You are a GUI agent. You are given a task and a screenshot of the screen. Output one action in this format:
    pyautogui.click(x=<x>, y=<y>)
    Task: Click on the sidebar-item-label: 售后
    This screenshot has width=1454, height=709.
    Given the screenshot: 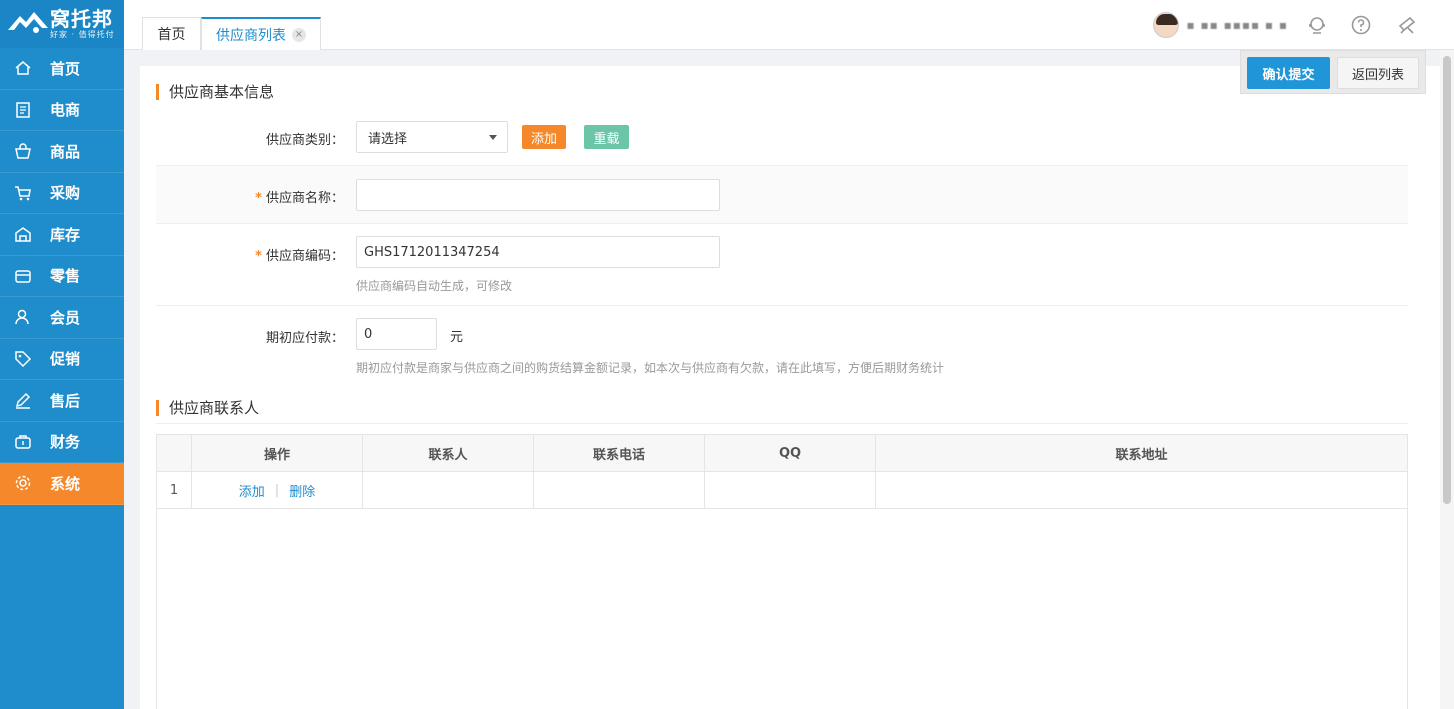 What is the action you would take?
    pyautogui.click(x=65, y=400)
    